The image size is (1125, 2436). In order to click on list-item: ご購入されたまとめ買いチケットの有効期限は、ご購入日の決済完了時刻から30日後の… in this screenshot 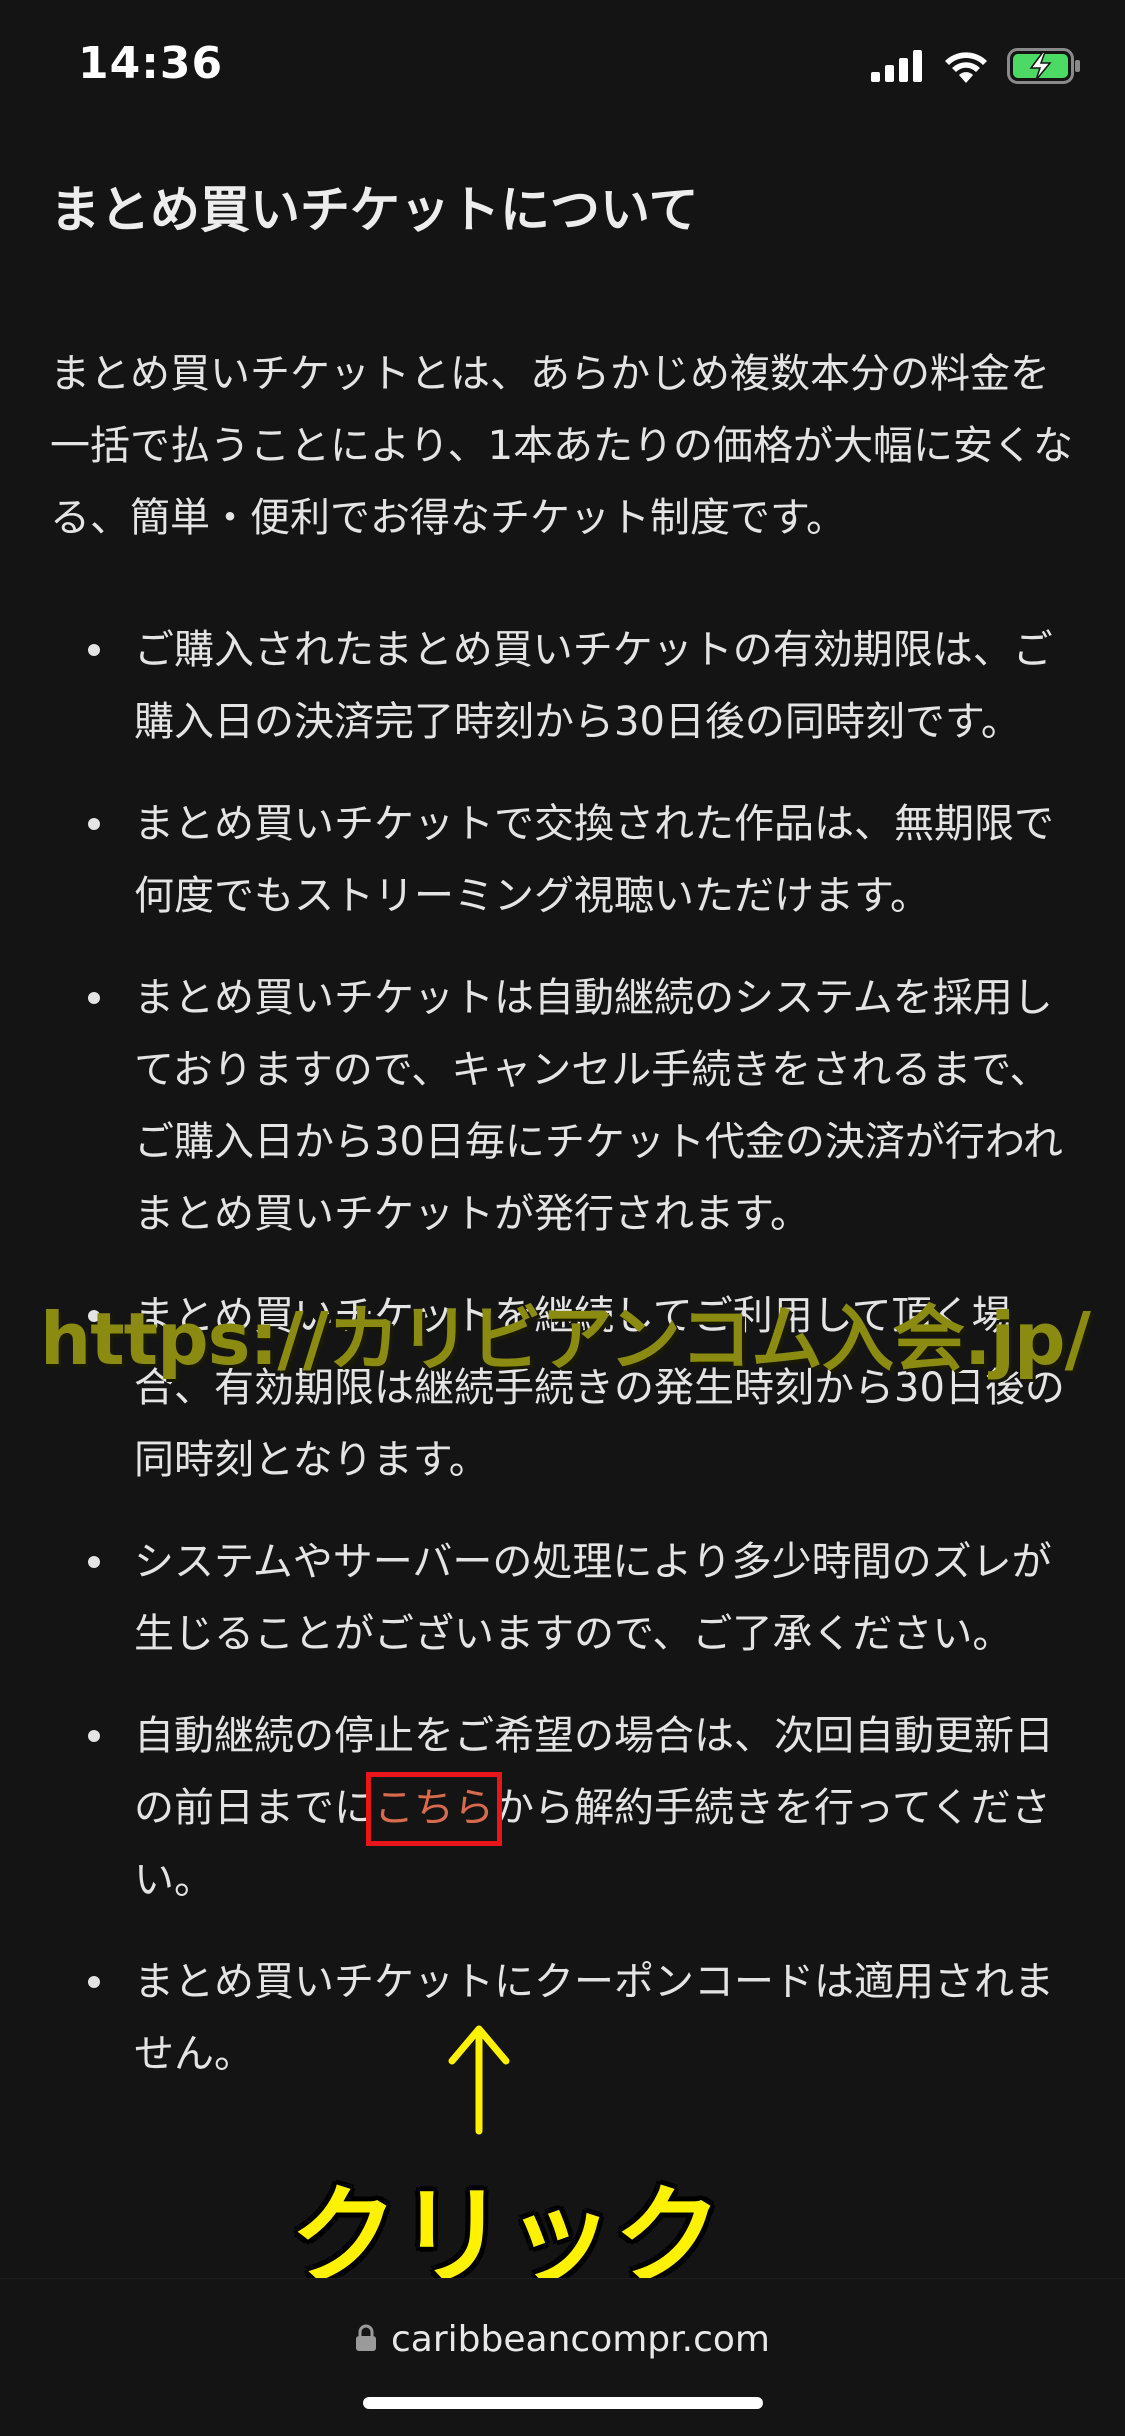, I will do `click(565, 686)`.